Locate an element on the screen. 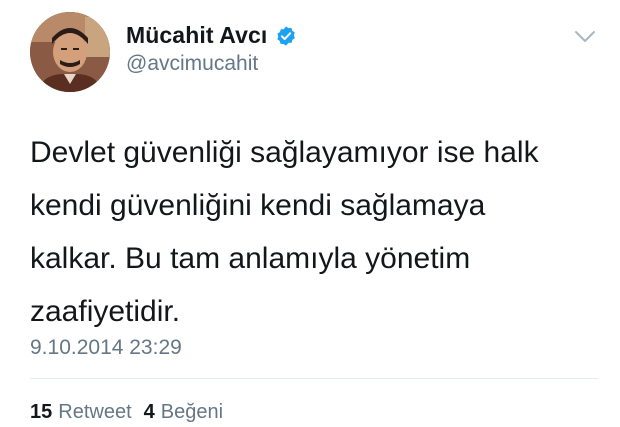 The image size is (620, 427). tweet-stats: 15 Retweet 4 Beğeni is located at coordinates (132, 412).